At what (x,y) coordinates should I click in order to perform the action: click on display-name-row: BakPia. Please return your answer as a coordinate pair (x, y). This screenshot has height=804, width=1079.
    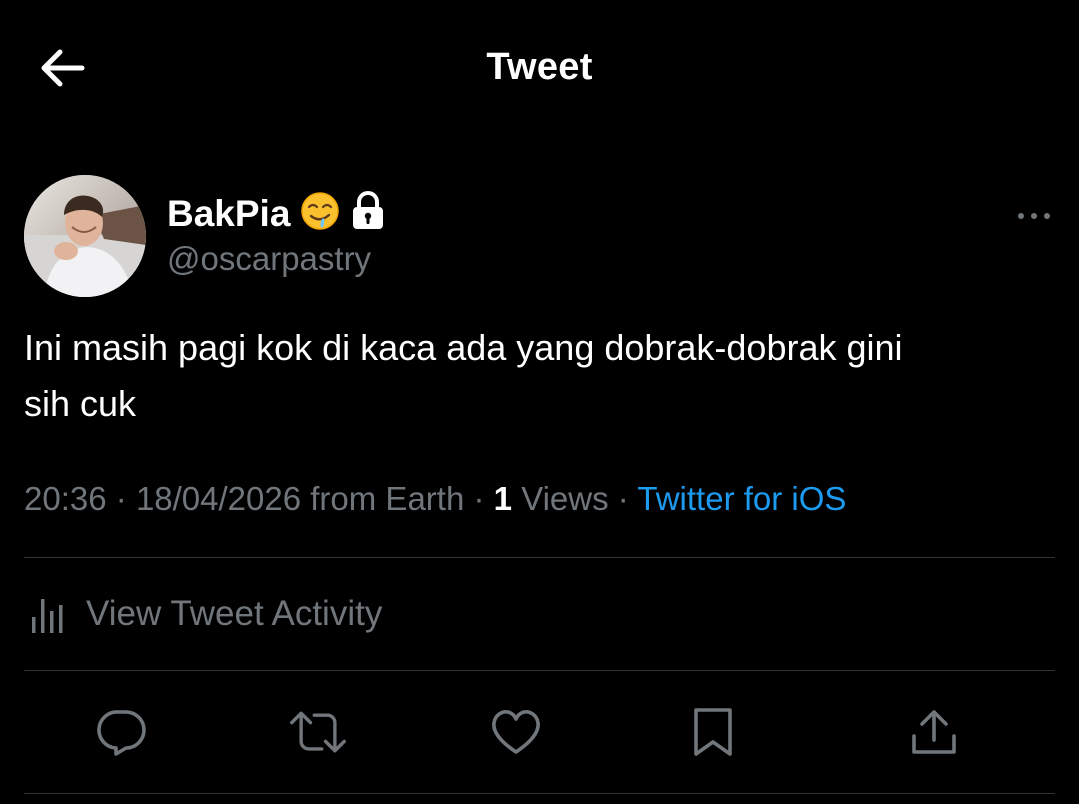
    Looking at the image, I should click on (276, 213).